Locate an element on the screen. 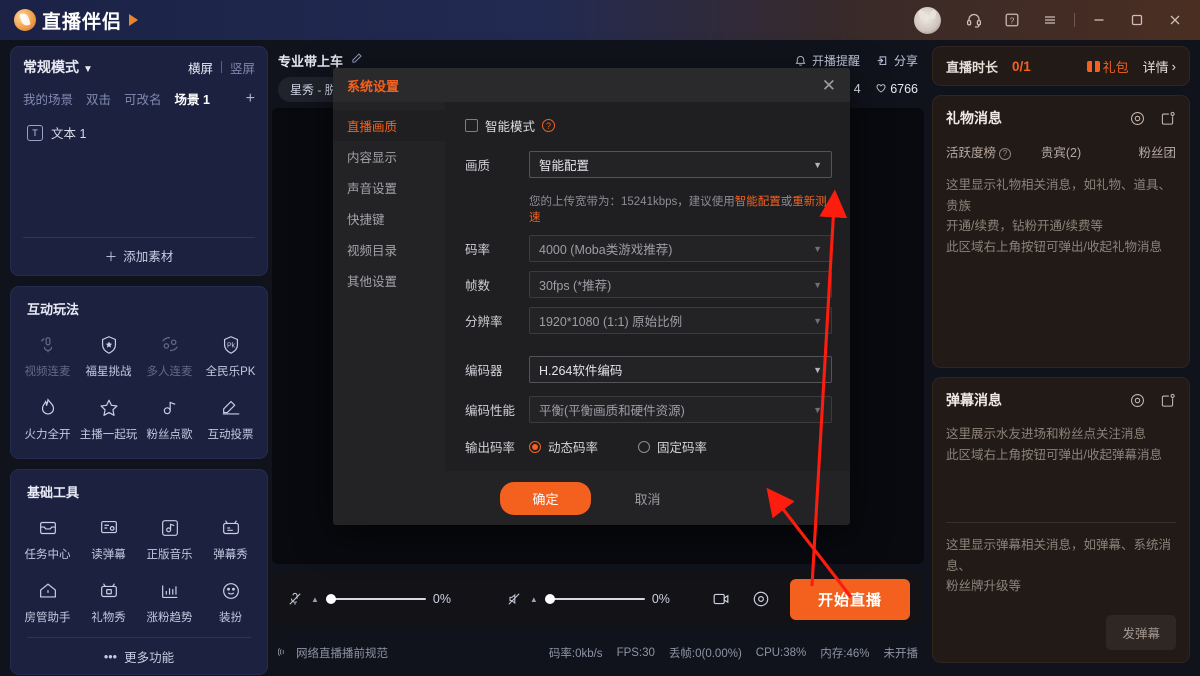  detail-link: 详情 › is located at coordinates (1159, 66).